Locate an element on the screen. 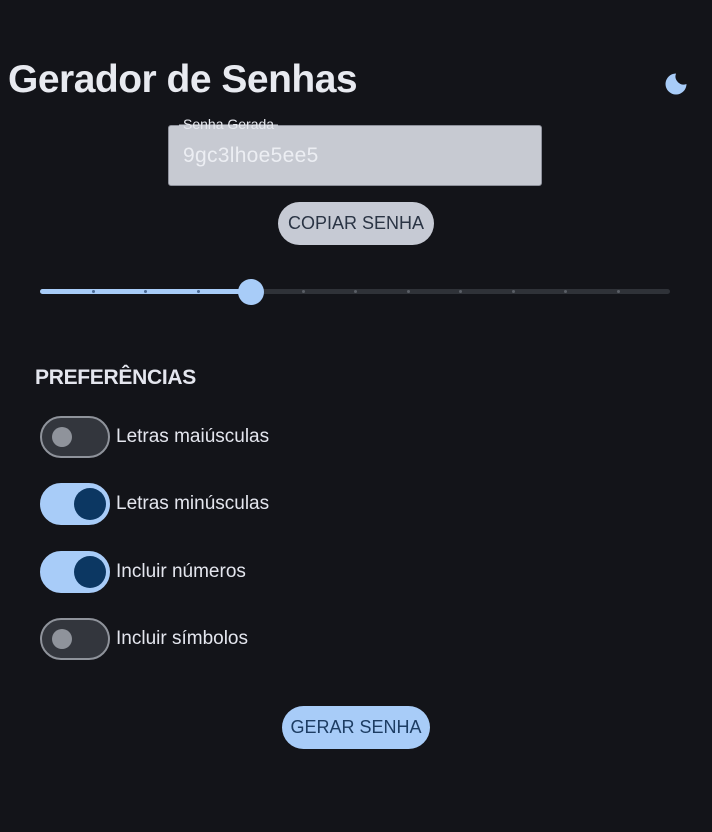 The height and width of the screenshot is (832, 712). pref-uppercase-label: Letras maiúsculas is located at coordinates (193, 436).